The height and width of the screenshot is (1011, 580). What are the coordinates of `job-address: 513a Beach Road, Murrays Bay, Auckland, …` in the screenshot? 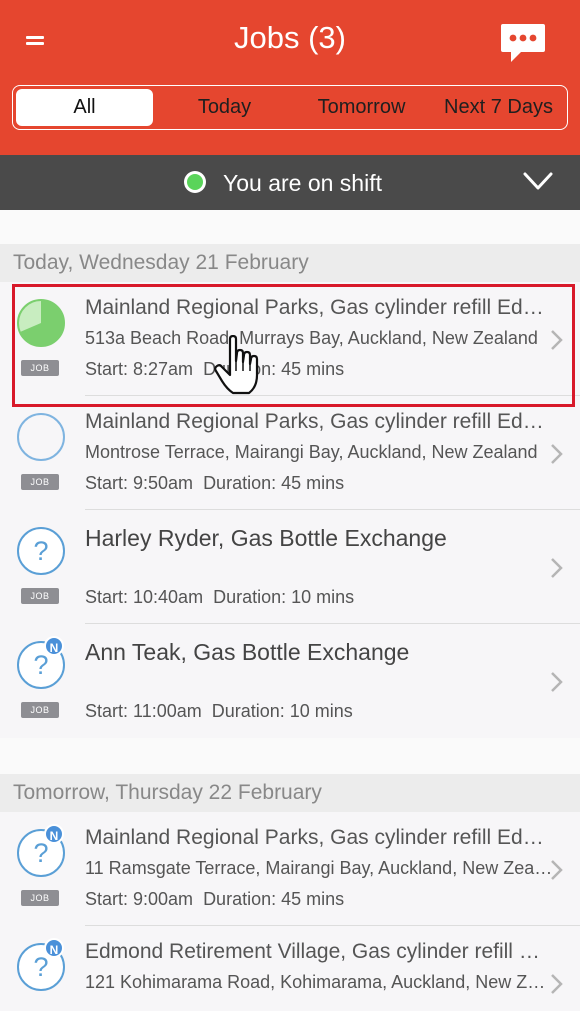 It's located at (311, 338).